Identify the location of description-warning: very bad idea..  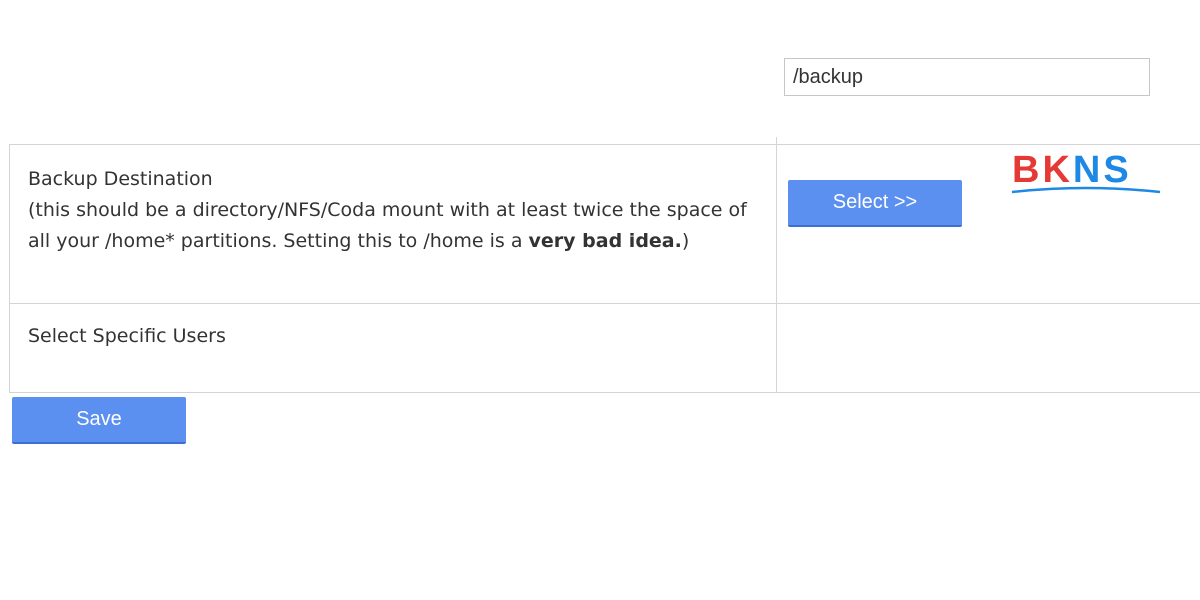
(605, 241).